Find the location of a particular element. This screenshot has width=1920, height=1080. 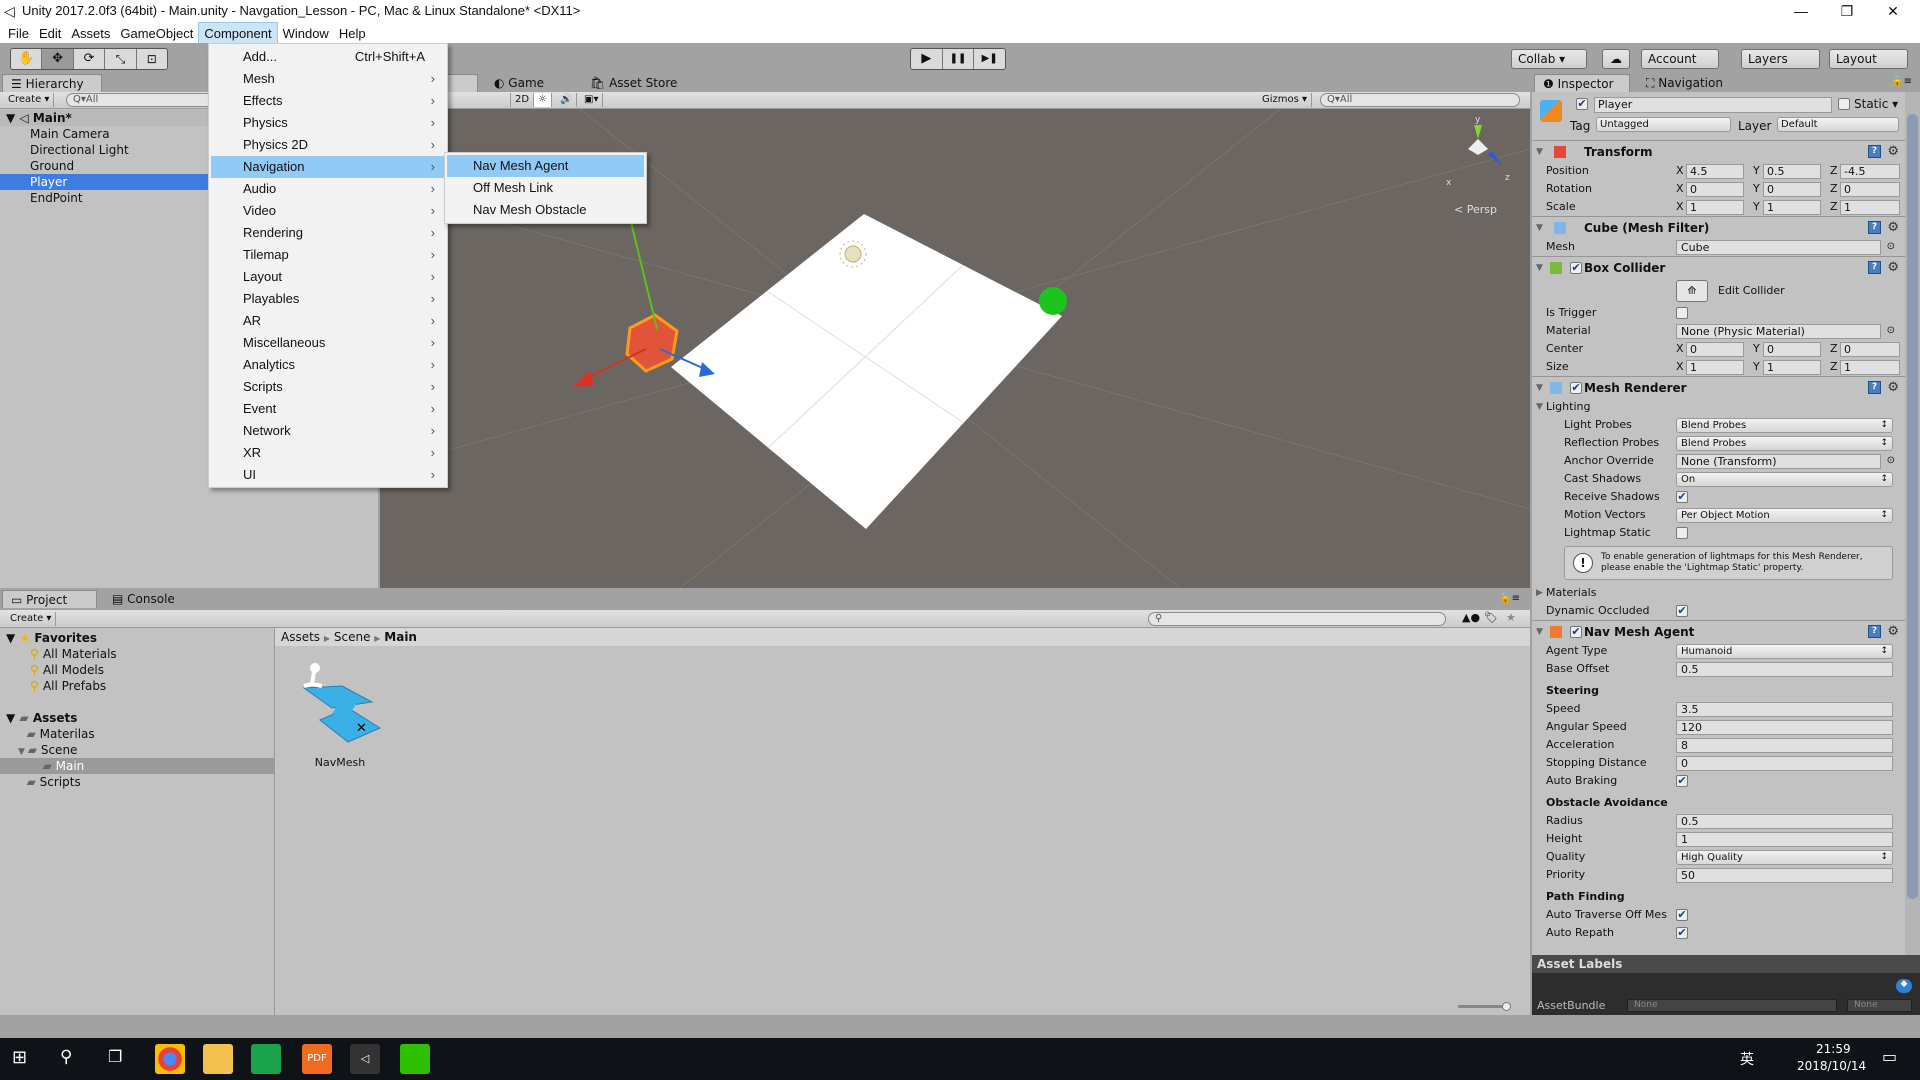

tab-project: ▭ Project is located at coordinates (49, 599).